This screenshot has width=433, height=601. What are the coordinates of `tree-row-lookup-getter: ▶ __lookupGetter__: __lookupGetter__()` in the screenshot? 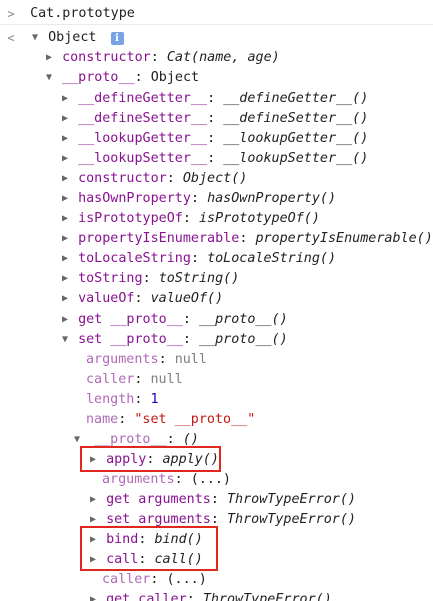 It's located at (216, 139).